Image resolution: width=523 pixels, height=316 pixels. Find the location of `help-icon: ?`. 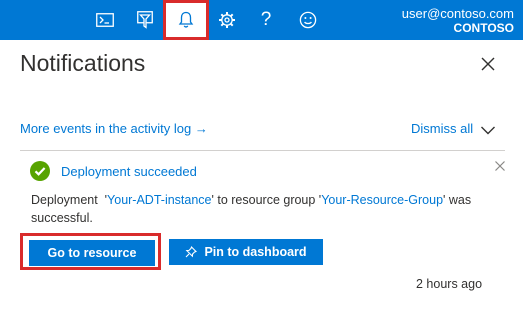

help-icon: ? is located at coordinates (266, 20).